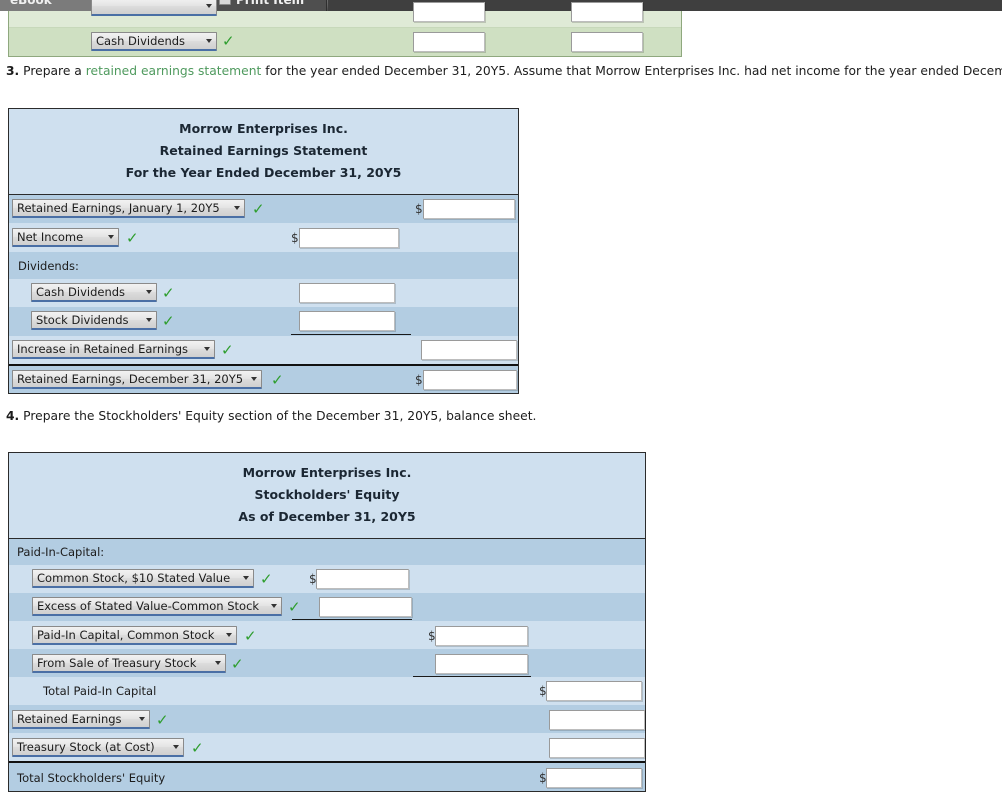 The width and height of the screenshot is (1002, 792). What do you see at coordinates (148, 606) in the screenshot?
I see `se-label-excess-stated-value: Excess of Stated Value-Common Stock` at bounding box center [148, 606].